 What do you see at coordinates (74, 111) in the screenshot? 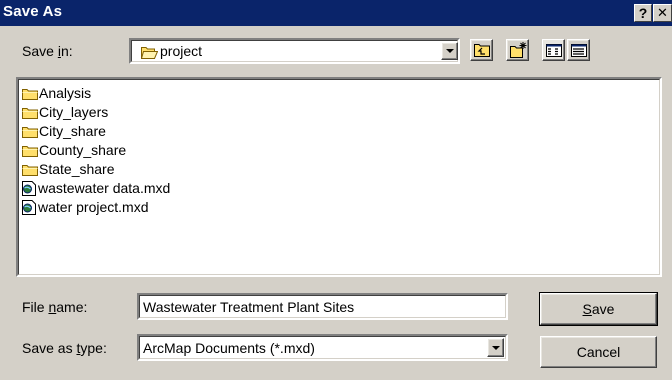
I see `list-item-label: City_layers` at bounding box center [74, 111].